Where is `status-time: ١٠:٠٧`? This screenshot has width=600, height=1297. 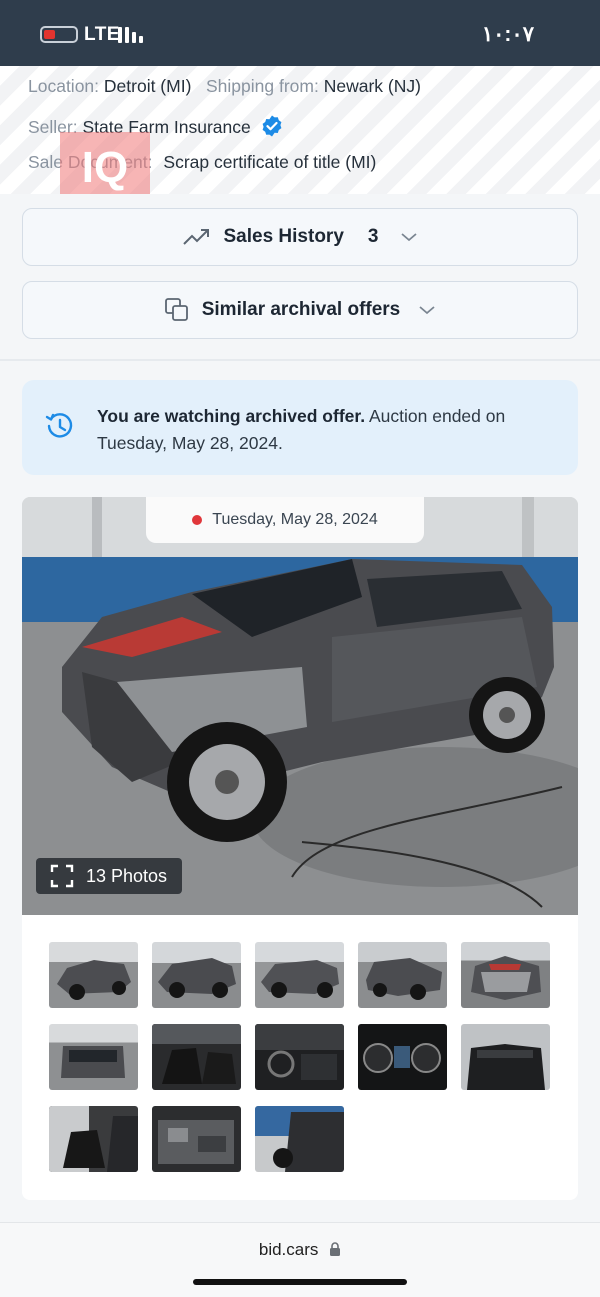
status-time: ١٠:٠٧ is located at coordinates (507, 34).